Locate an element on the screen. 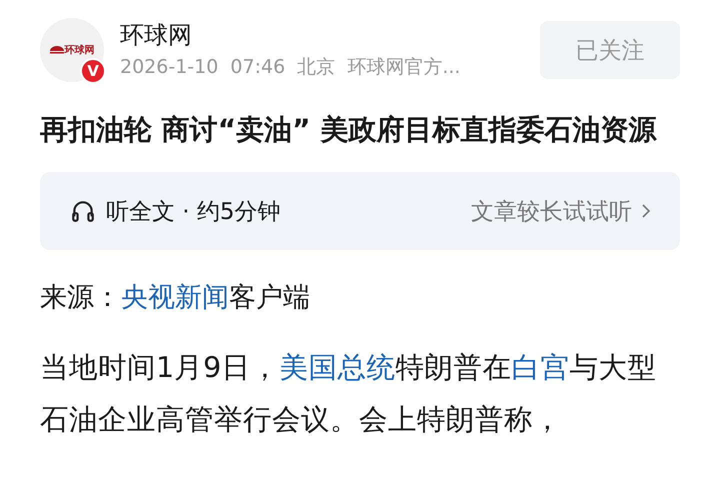  logo-text: 环球网 is located at coordinates (79, 50).